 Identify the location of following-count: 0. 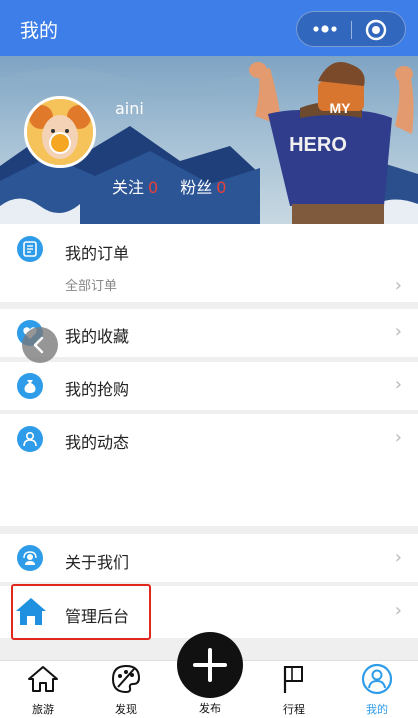
(153, 187).